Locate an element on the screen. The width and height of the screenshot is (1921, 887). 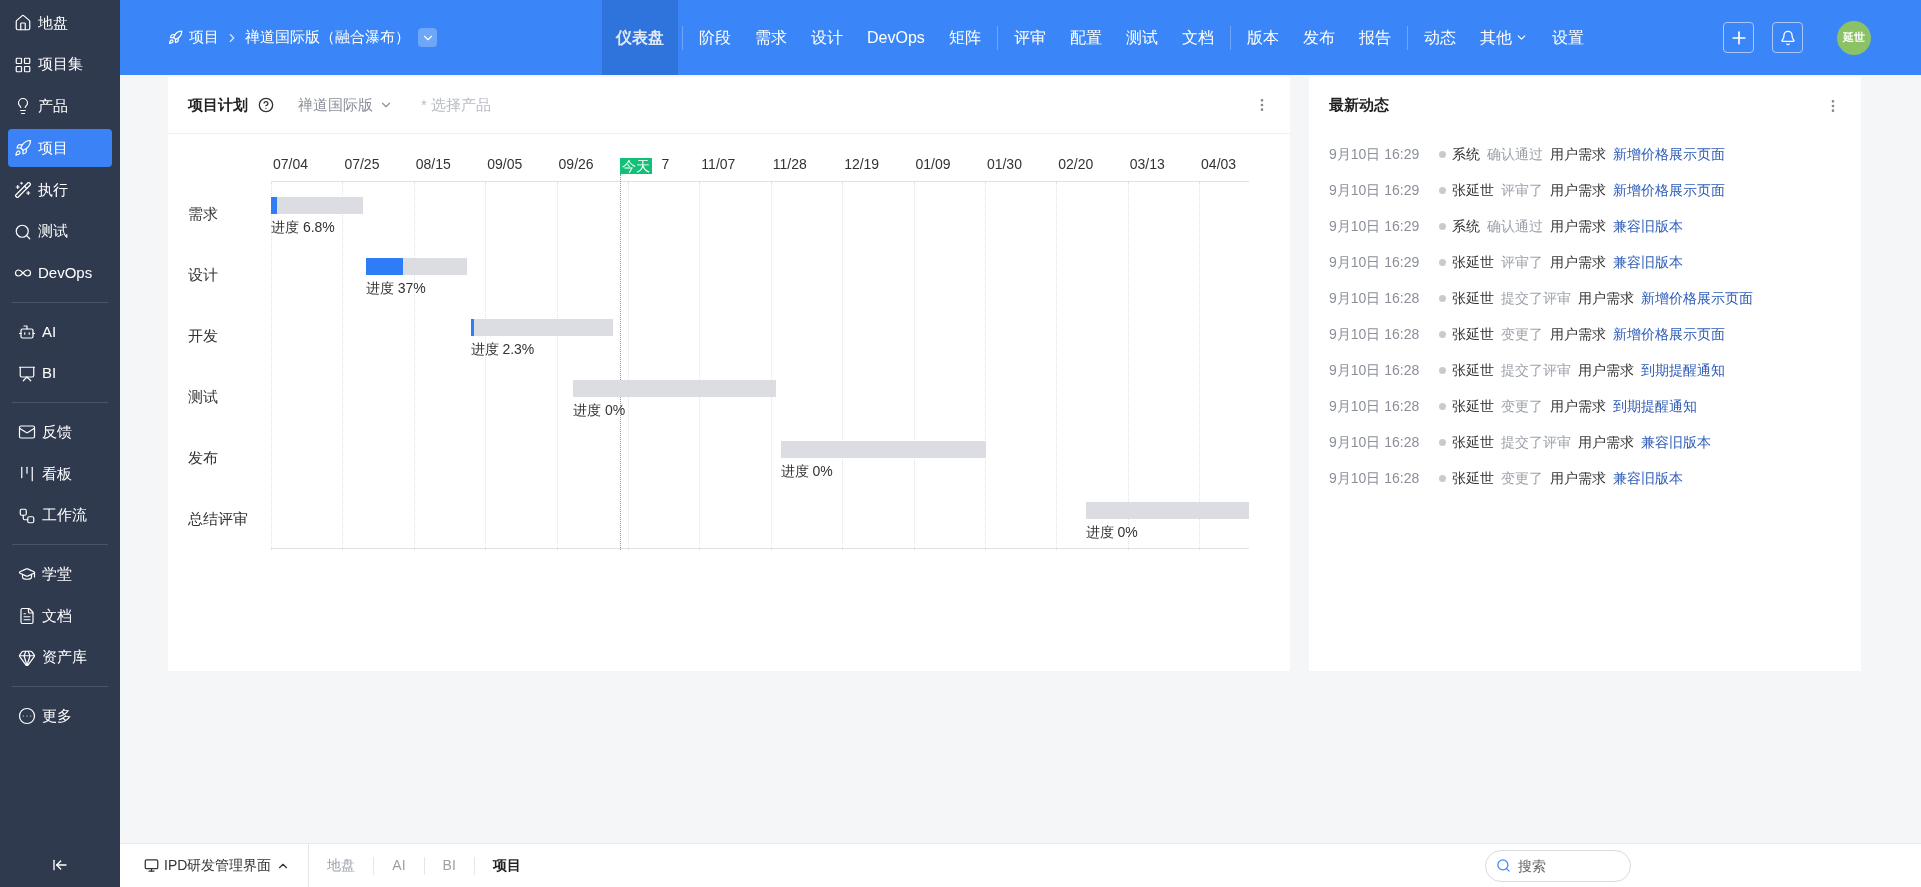
nav-tab: 仪表盘 is located at coordinates (640, 37).